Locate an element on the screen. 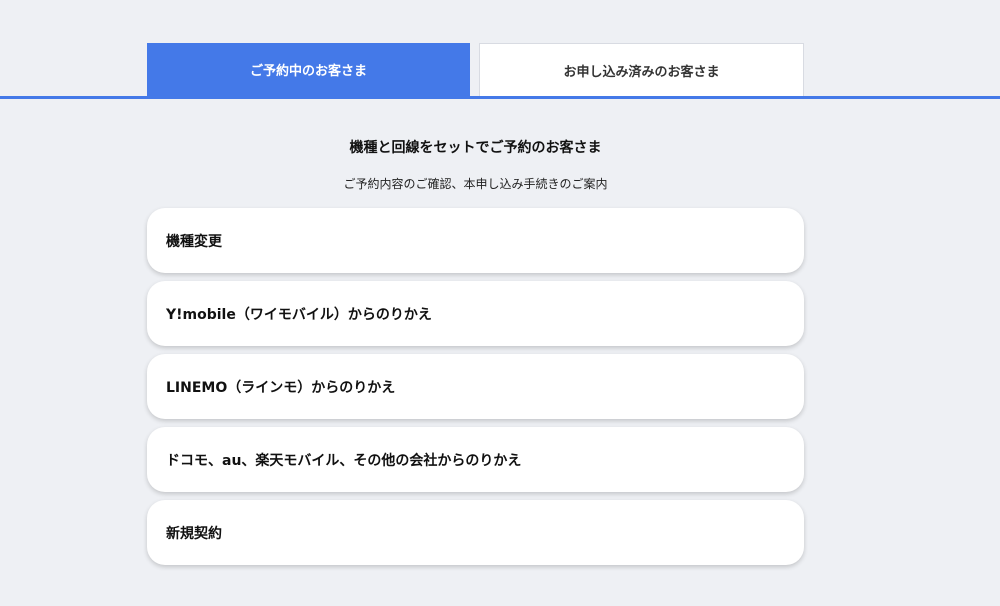 This screenshot has height=606, width=1000. tab-reserving-customers: ご予約中のお客さま is located at coordinates (308, 69).